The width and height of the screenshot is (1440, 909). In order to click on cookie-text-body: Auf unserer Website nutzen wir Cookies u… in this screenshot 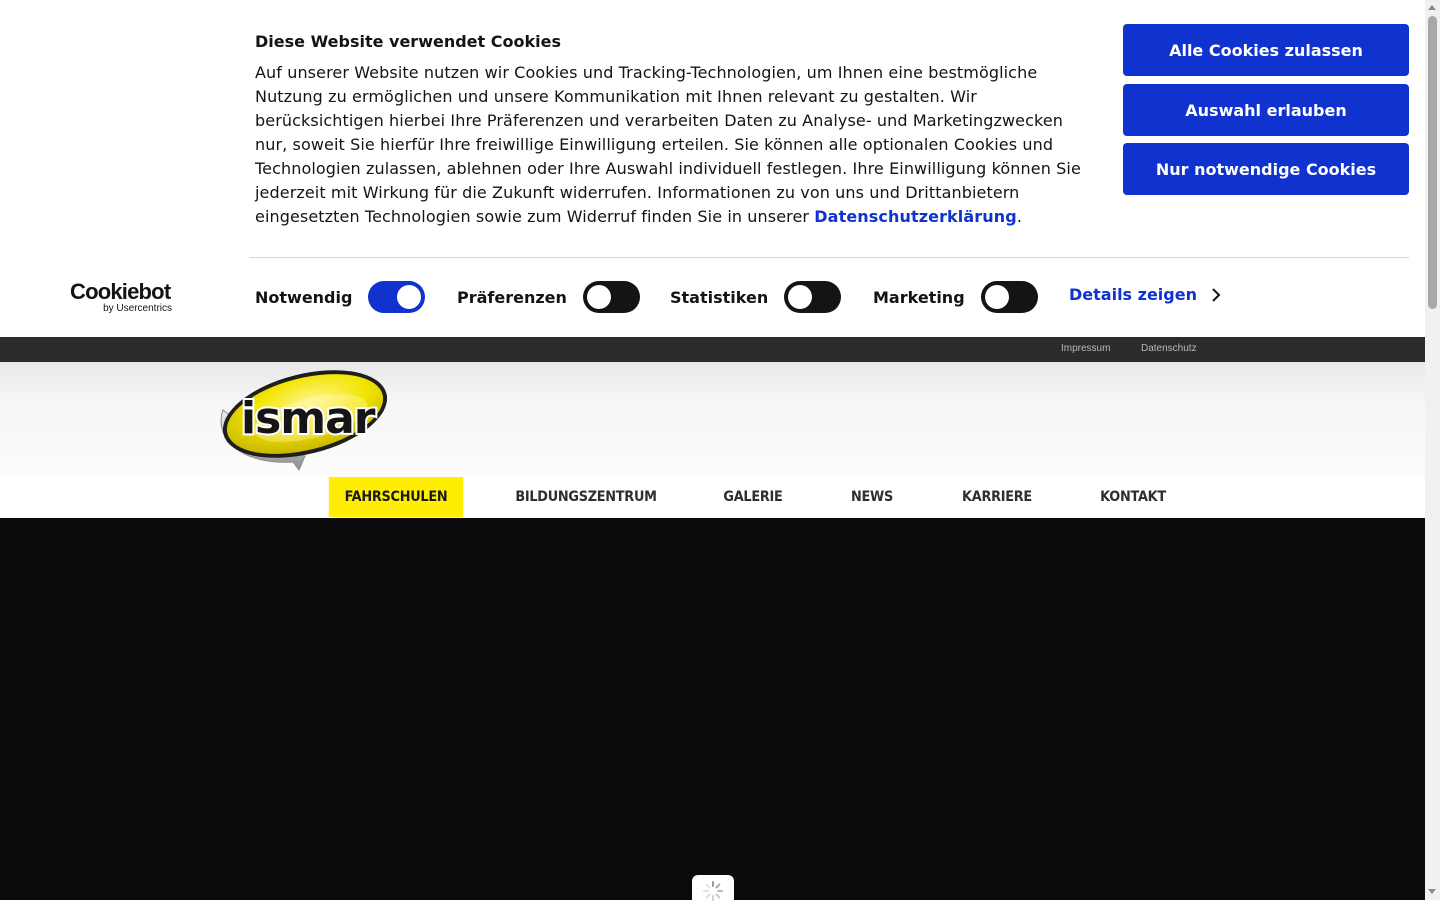, I will do `click(668, 144)`.